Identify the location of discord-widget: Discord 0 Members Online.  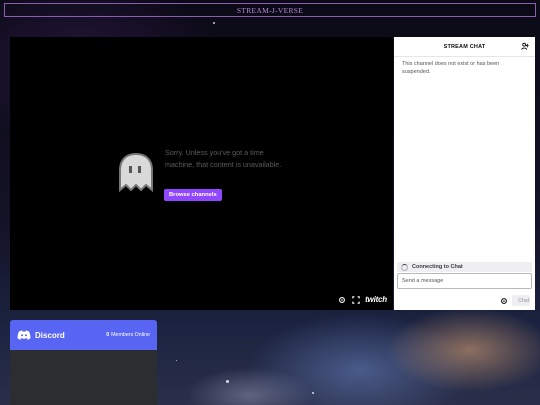
(83, 362).